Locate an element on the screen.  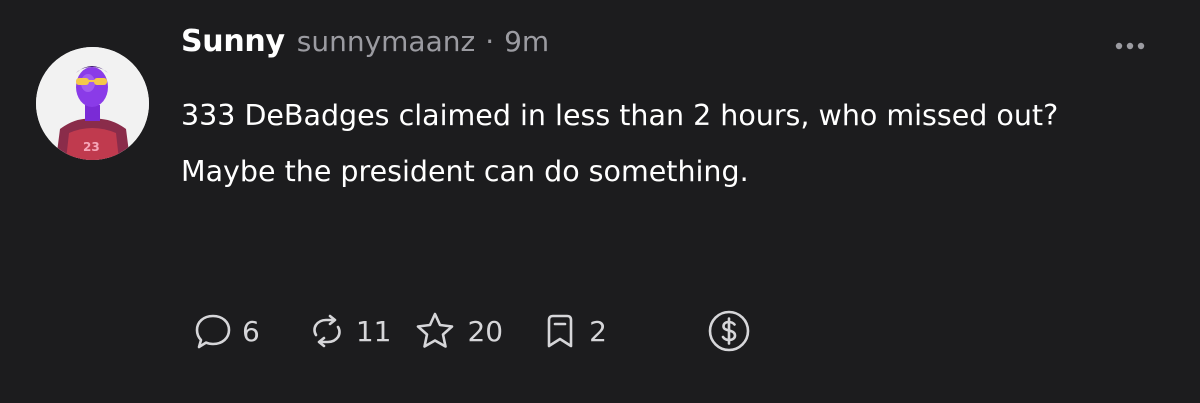
avatar-image: 23 is located at coordinates (92, 103).